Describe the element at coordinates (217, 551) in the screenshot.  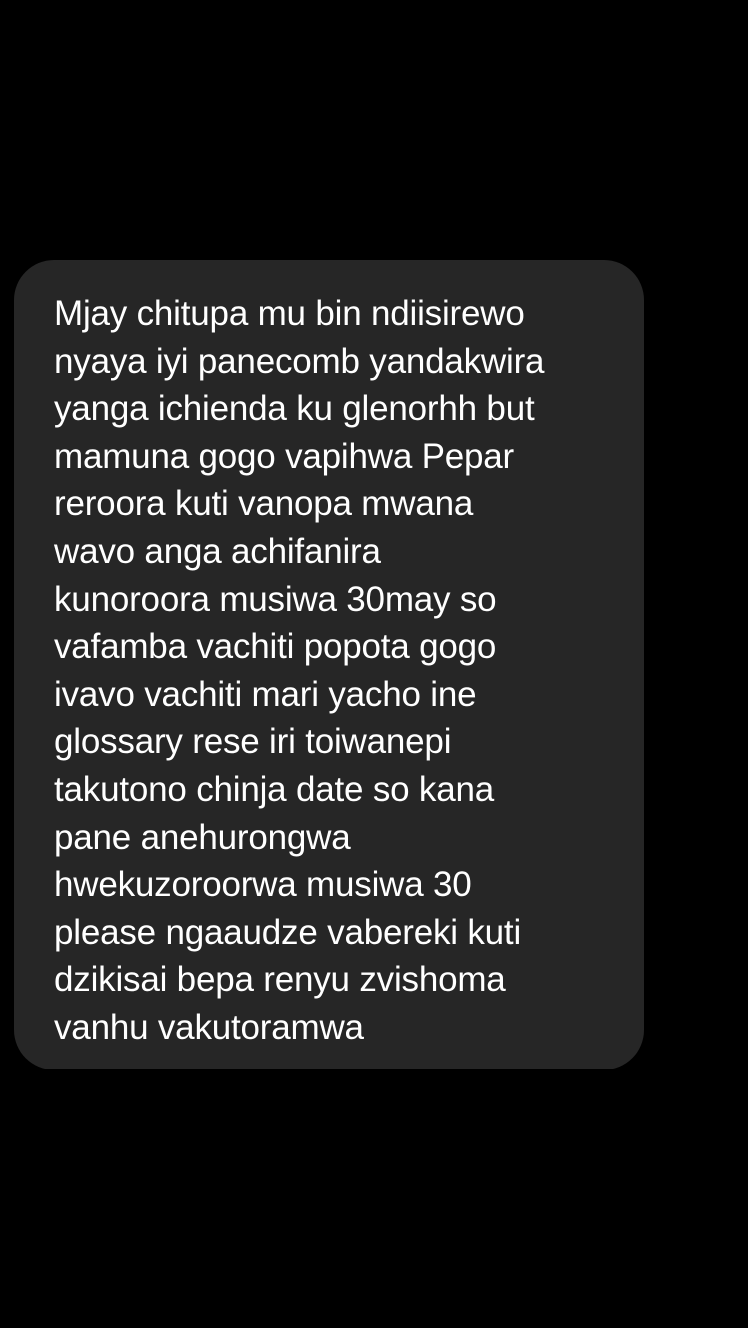
I see `message-line: wavo anga achifanira` at that location.